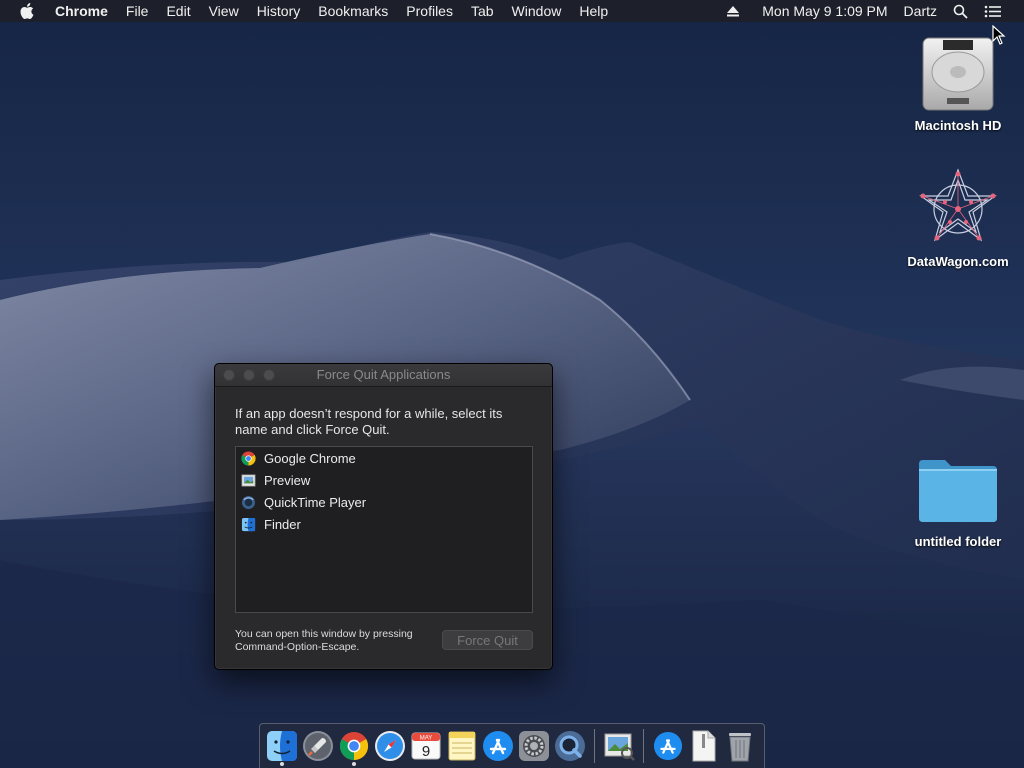 The width and height of the screenshot is (1024, 768). What do you see at coordinates (958, 261) in the screenshot?
I see `desktop-icon-label: DataWagon.com` at bounding box center [958, 261].